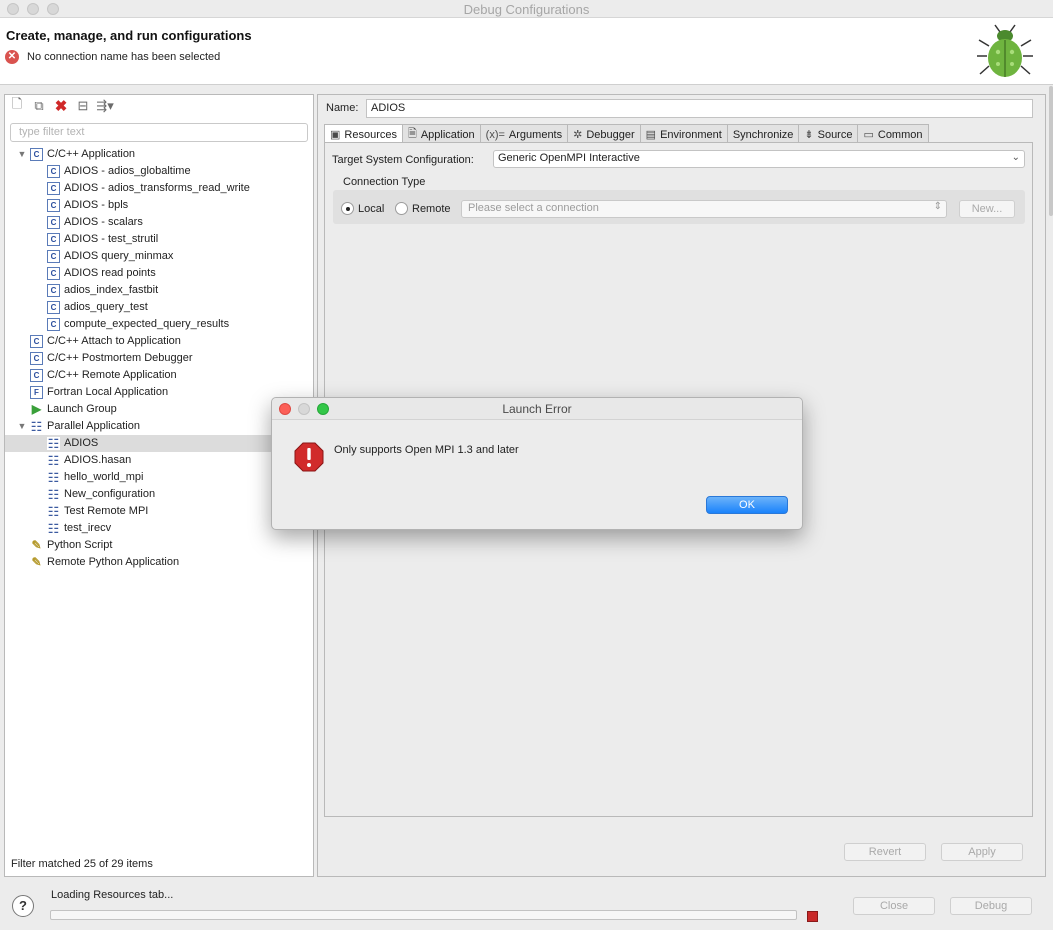  Describe the element at coordinates (159, 460) in the screenshot. I see `tree-item: ☷ ADIOS.hasan` at that location.